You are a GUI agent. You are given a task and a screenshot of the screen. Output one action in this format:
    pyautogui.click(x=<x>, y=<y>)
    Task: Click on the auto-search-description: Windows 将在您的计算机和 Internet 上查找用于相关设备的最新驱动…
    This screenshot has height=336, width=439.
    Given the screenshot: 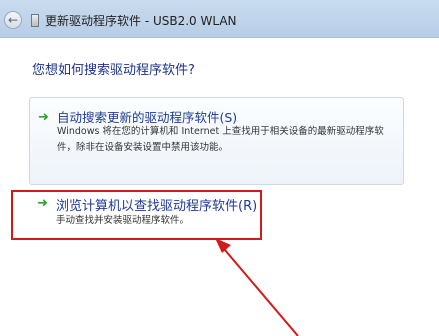 What is the action you would take?
    pyautogui.click(x=220, y=139)
    